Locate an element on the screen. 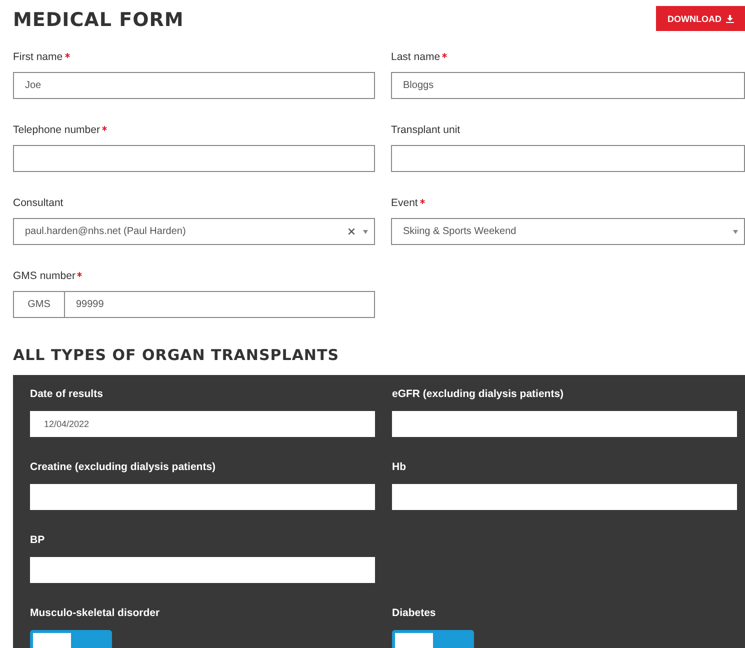 The width and height of the screenshot is (745, 648). input-field: Bloggs is located at coordinates (568, 85).